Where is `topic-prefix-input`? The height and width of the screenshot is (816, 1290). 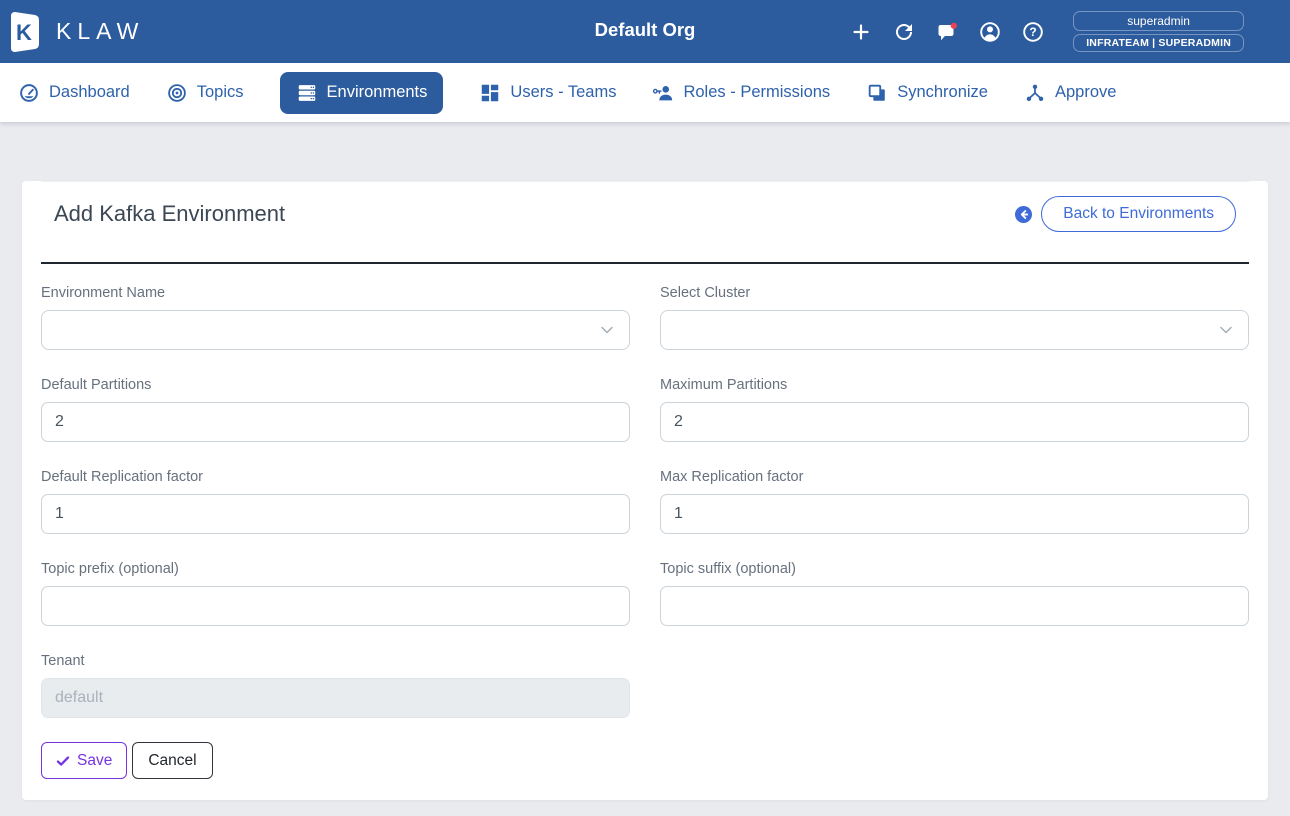 topic-prefix-input is located at coordinates (335, 606).